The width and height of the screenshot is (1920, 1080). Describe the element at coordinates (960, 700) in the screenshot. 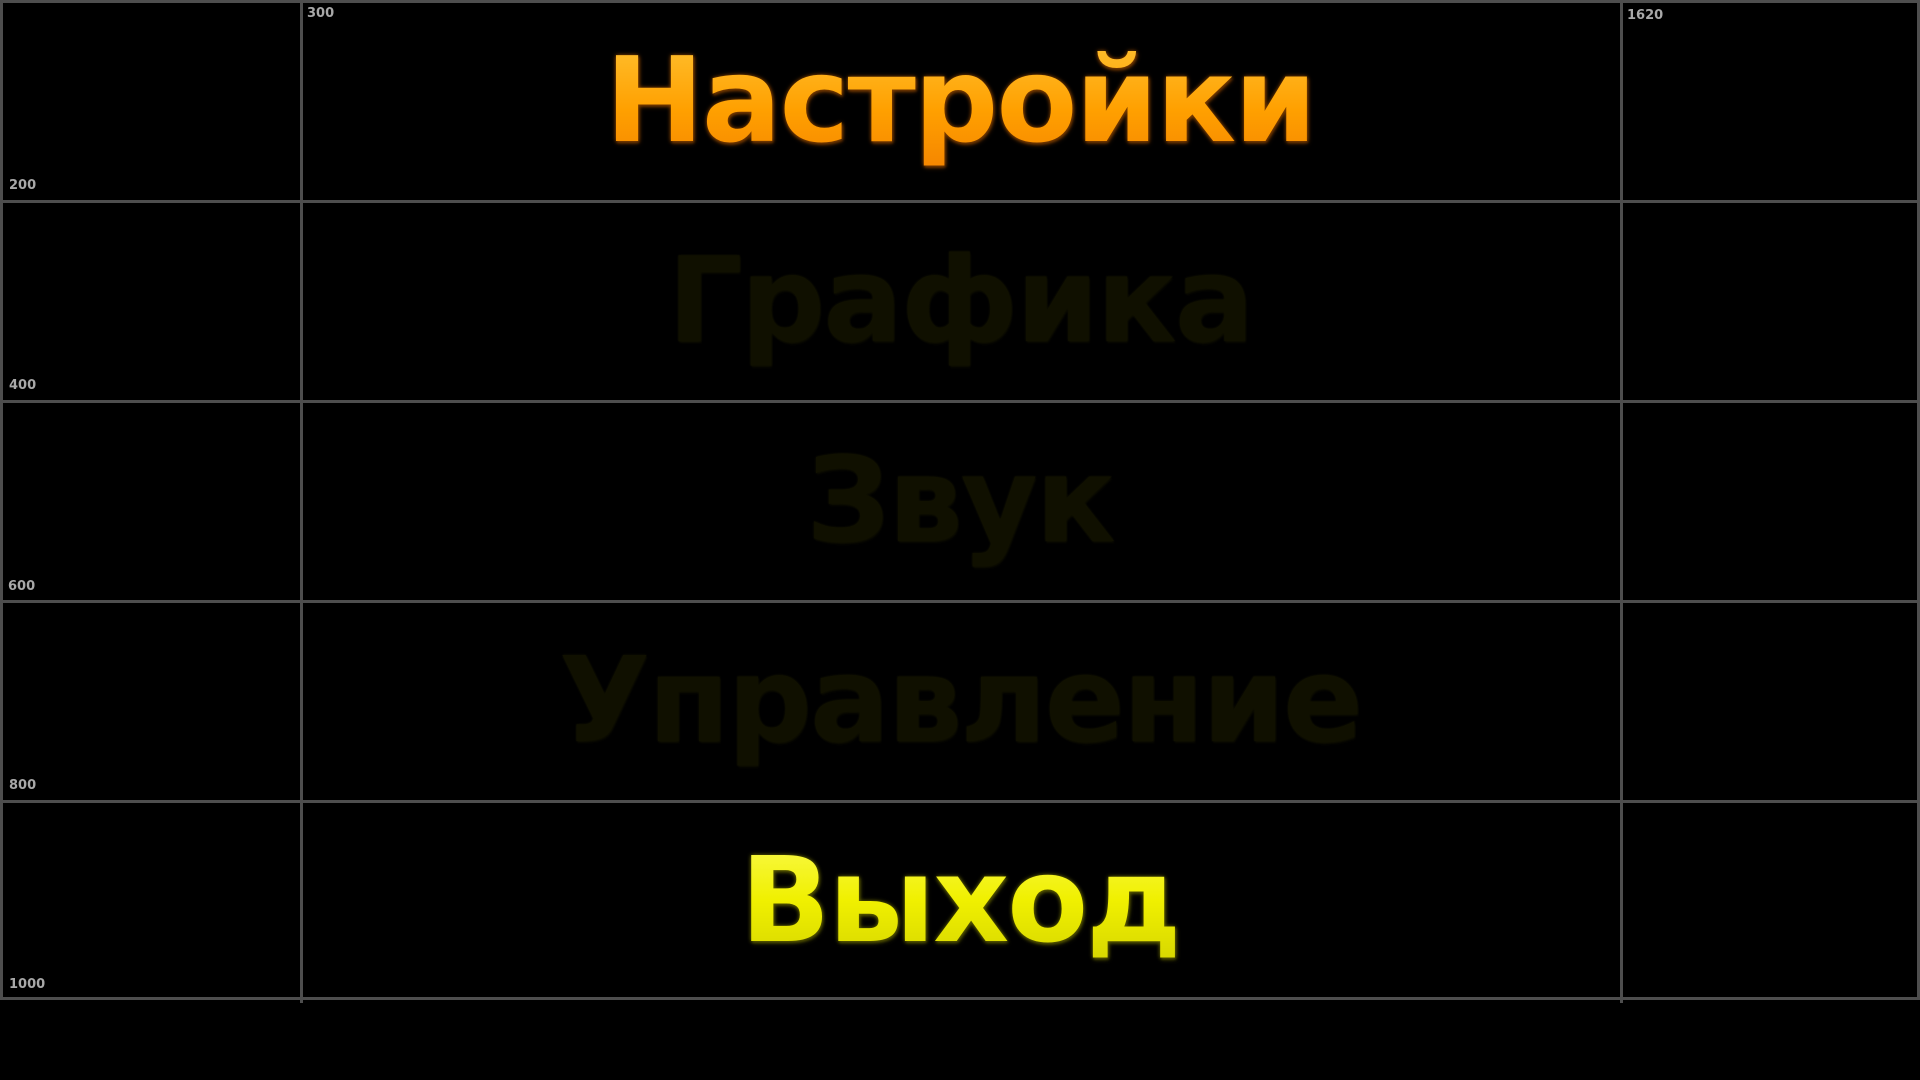

I see `menu-item-controls: Управление` at that location.